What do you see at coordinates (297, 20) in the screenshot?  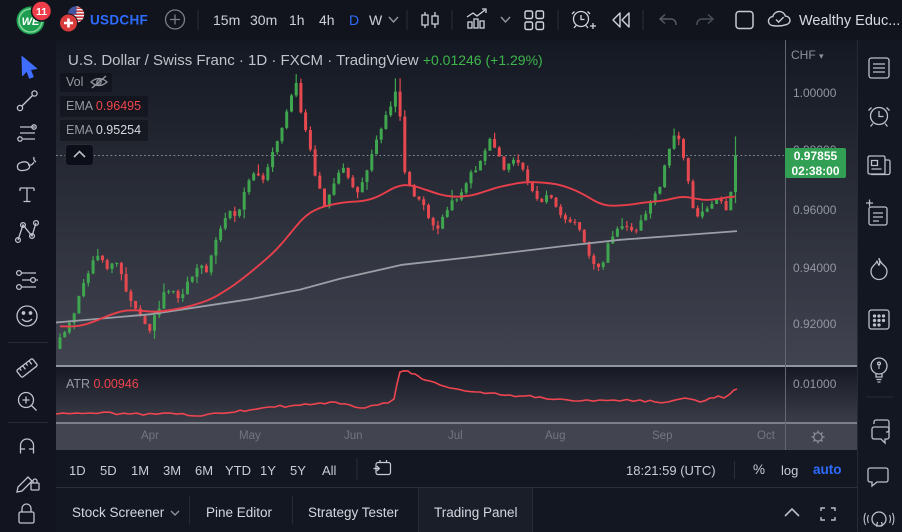 I see `svg-text: 1h` at bounding box center [297, 20].